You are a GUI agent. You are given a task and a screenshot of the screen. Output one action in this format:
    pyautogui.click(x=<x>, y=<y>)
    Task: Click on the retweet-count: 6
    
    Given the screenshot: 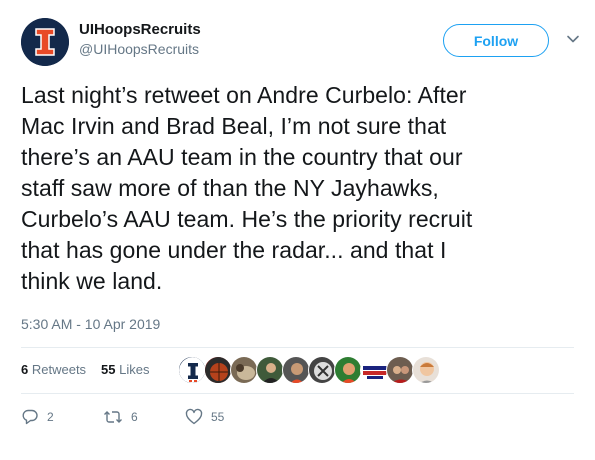 What is the action you would take?
    pyautogui.click(x=134, y=417)
    